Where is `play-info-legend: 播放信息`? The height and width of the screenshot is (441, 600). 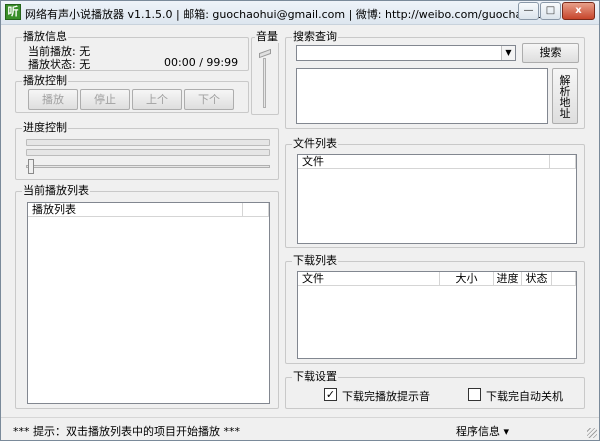 play-info-legend: 播放信息 is located at coordinates (45, 36).